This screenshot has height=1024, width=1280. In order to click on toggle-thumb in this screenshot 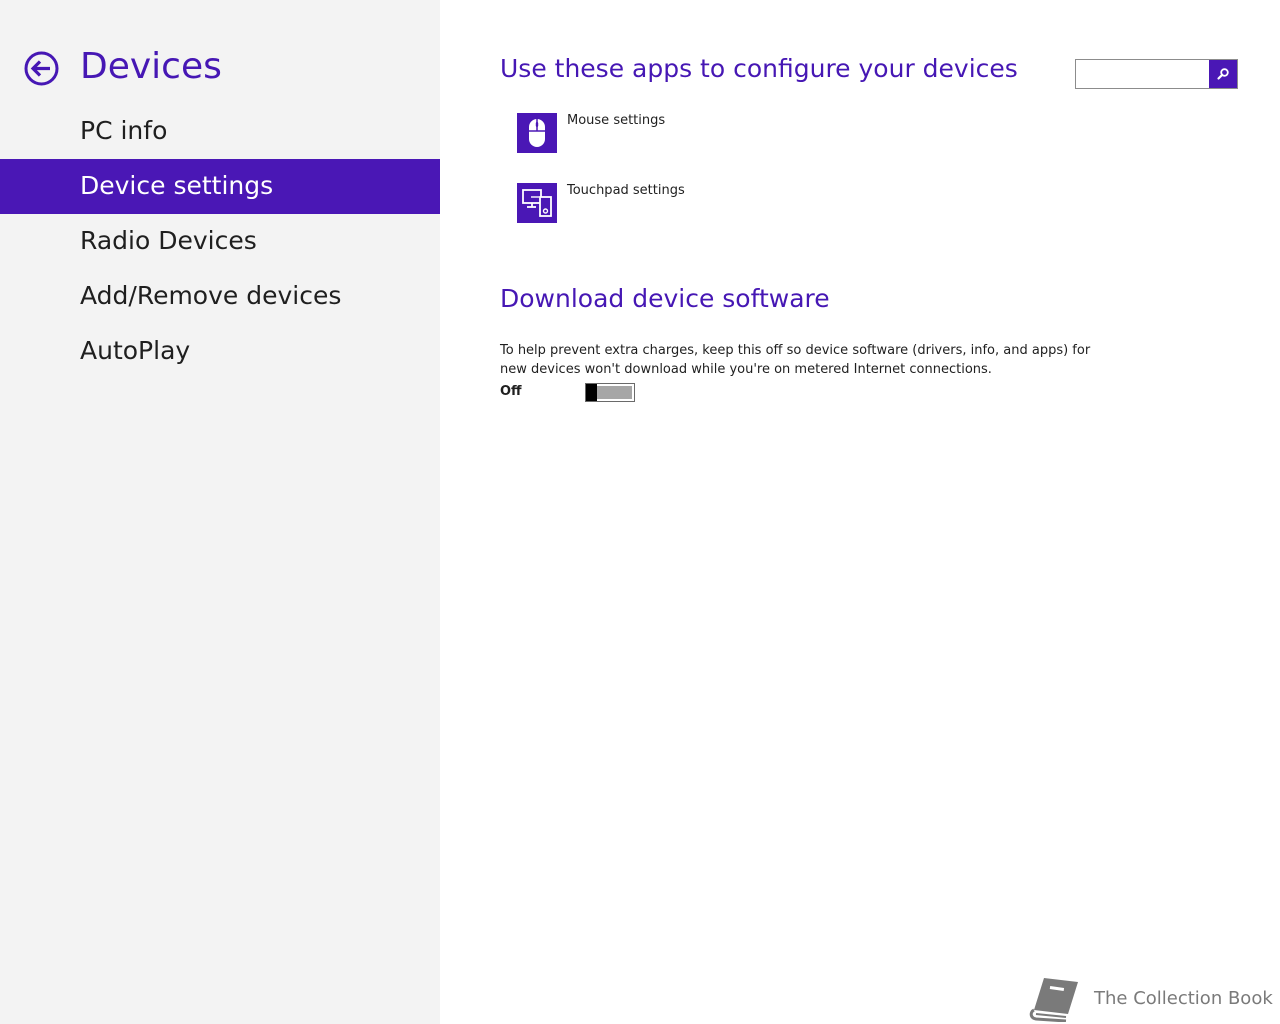, I will do `click(591, 392)`.